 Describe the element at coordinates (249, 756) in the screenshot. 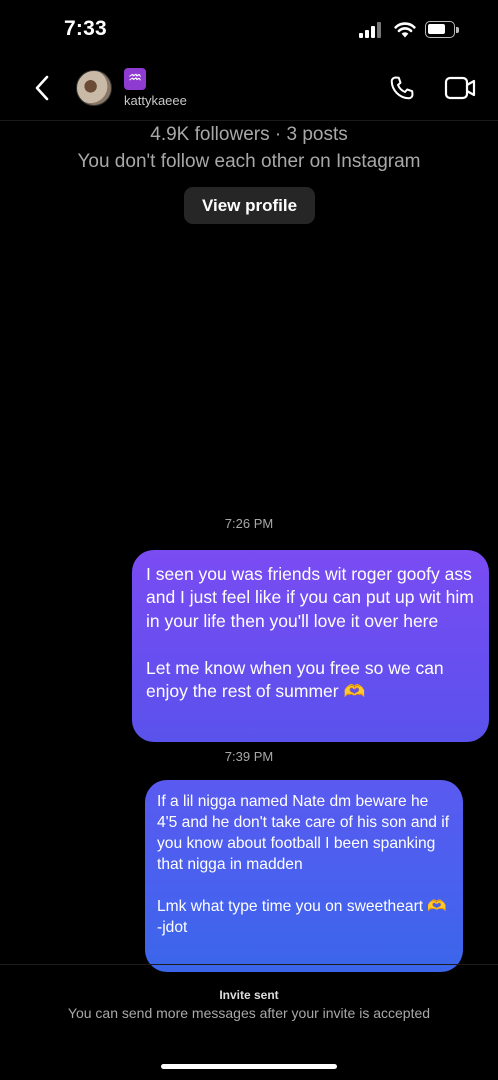

I see `message-timestamp: 7:39 PM` at that location.